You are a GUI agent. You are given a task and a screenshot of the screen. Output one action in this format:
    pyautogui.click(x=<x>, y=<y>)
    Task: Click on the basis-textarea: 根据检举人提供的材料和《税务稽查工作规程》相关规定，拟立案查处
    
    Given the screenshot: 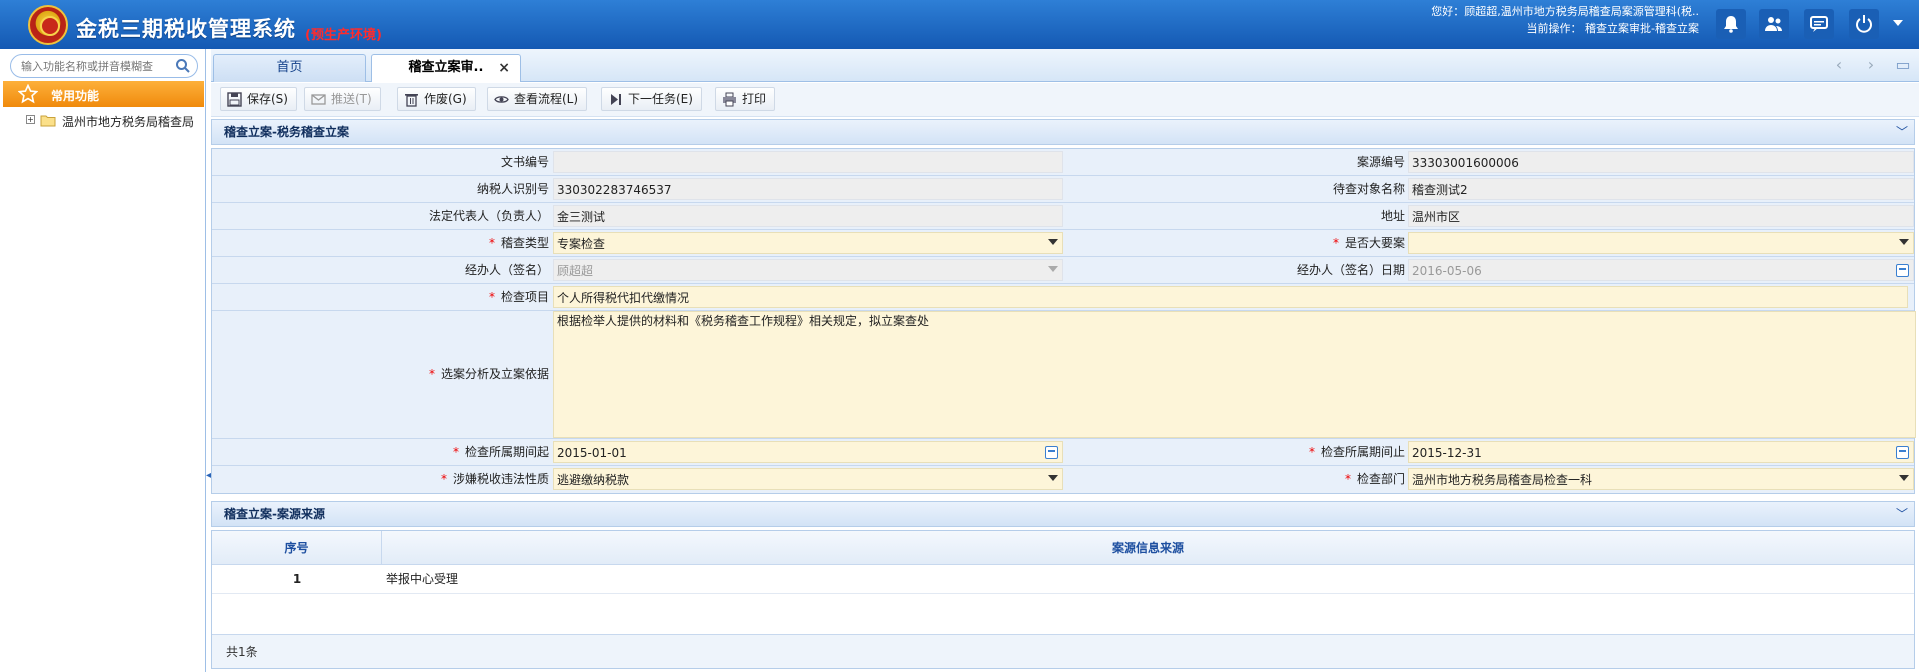 What is the action you would take?
    pyautogui.click(x=1234, y=374)
    